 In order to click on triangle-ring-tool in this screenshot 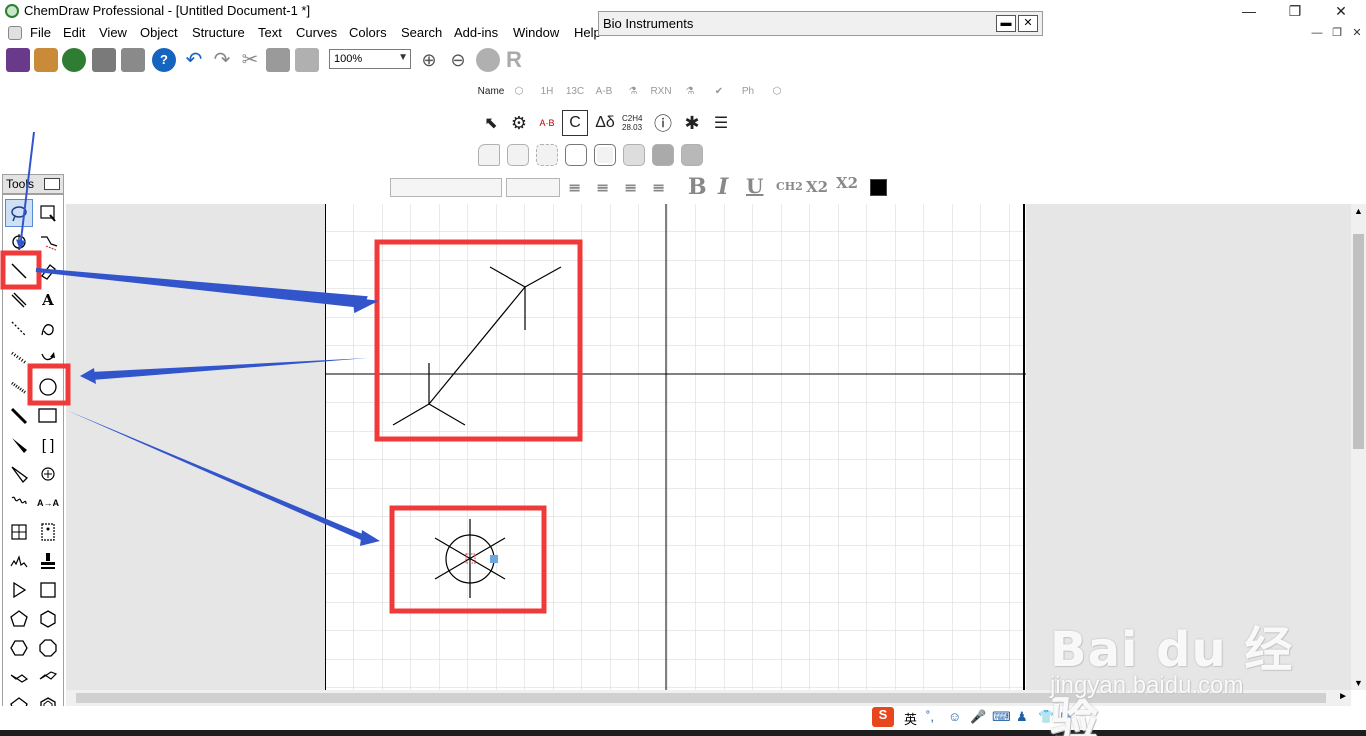, I will do `click(19, 590)`.